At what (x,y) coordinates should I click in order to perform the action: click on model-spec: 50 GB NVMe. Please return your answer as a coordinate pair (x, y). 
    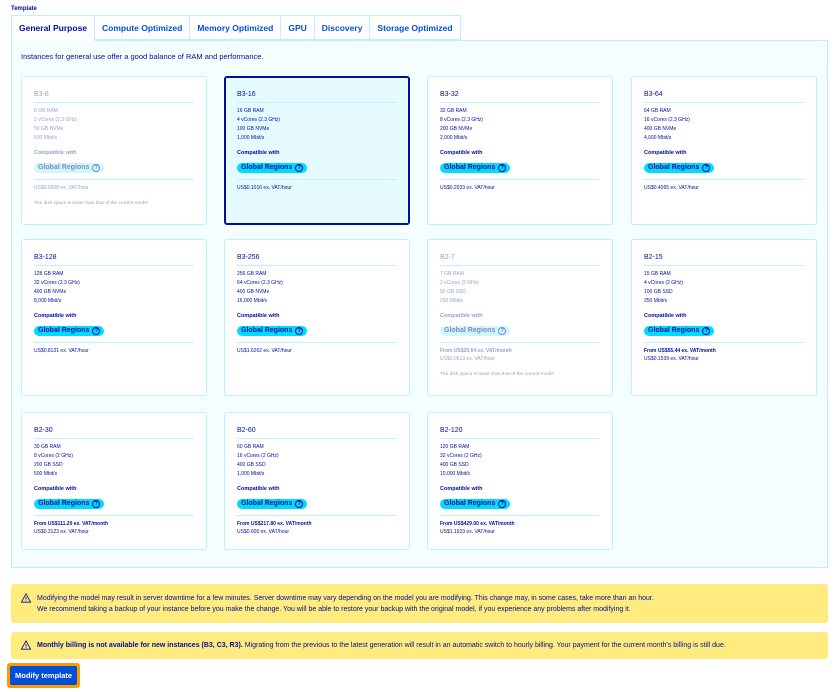
    Looking at the image, I should click on (49, 129).